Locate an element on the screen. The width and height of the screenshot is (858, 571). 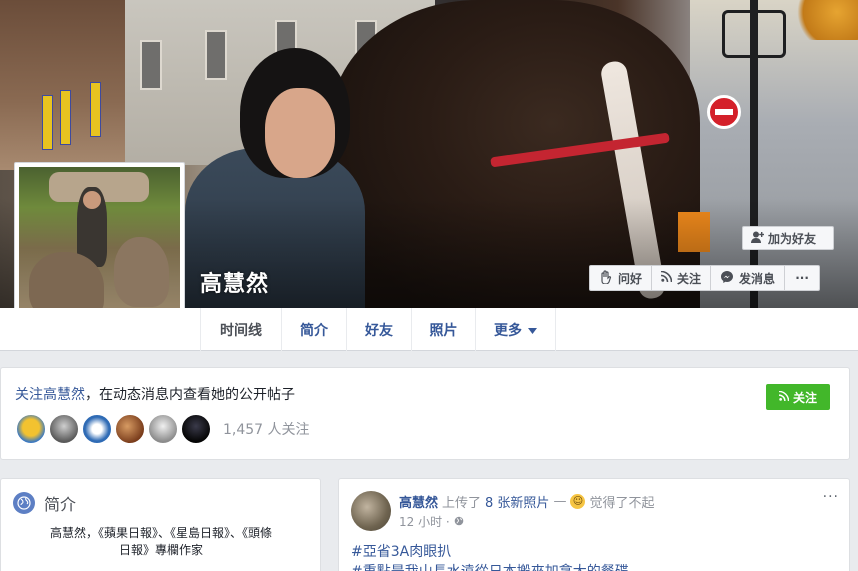
post-author-name: 高慧然 is located at coordinates (418, 501).